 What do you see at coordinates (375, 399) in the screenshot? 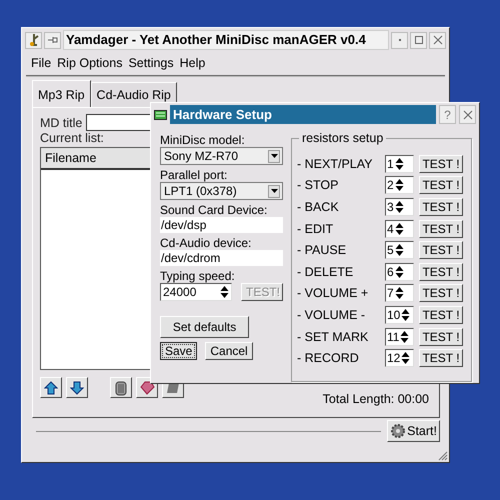
I see `total-length: Total Length: 00:00` at bounding box center [375, 399].